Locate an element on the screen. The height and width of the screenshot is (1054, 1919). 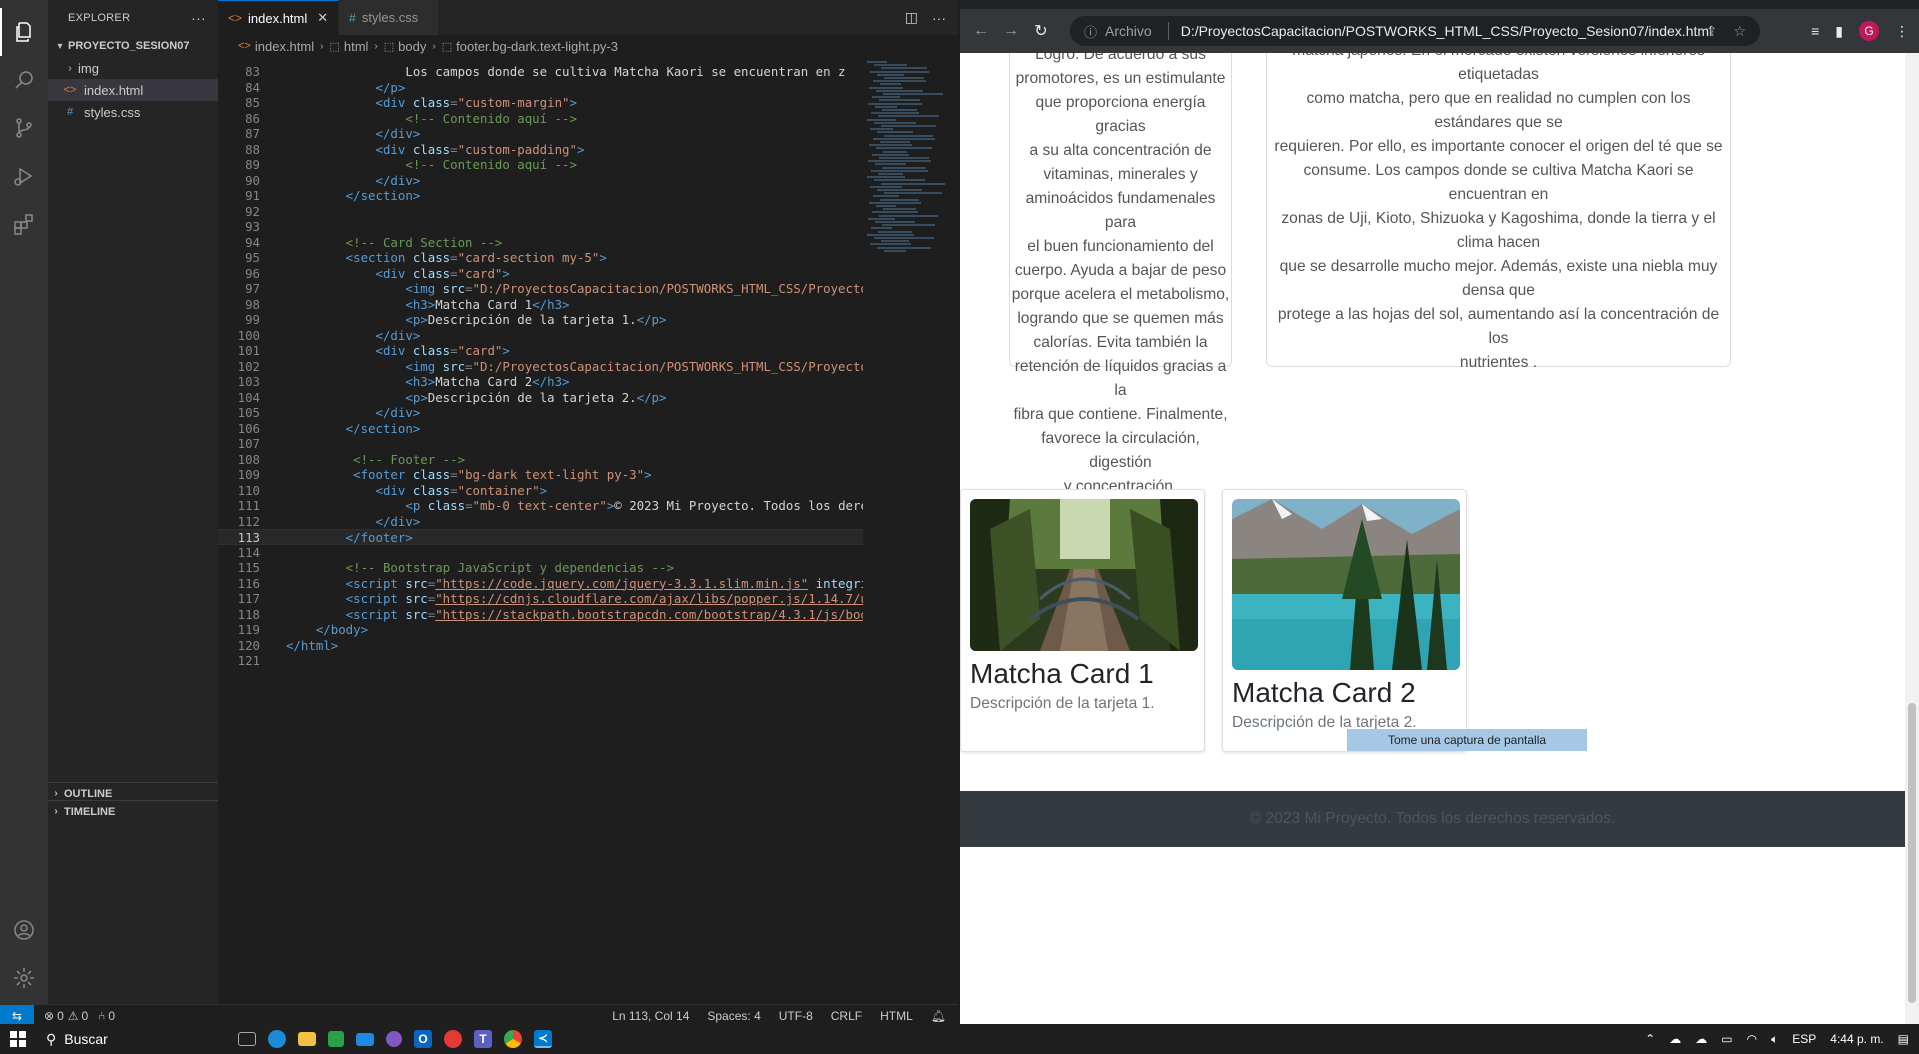
code-line: 93 is located at coordinates (540, 227).